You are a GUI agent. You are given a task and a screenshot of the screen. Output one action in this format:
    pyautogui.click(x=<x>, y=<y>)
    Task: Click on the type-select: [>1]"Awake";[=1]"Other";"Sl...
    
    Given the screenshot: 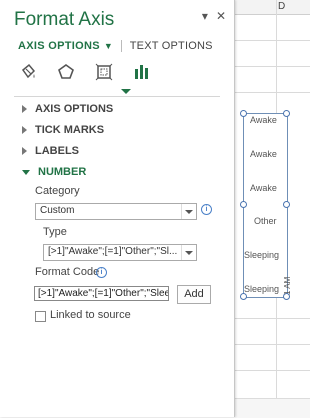 What is the action you would take?
    pyautogui.click(x=120, y=252)
    